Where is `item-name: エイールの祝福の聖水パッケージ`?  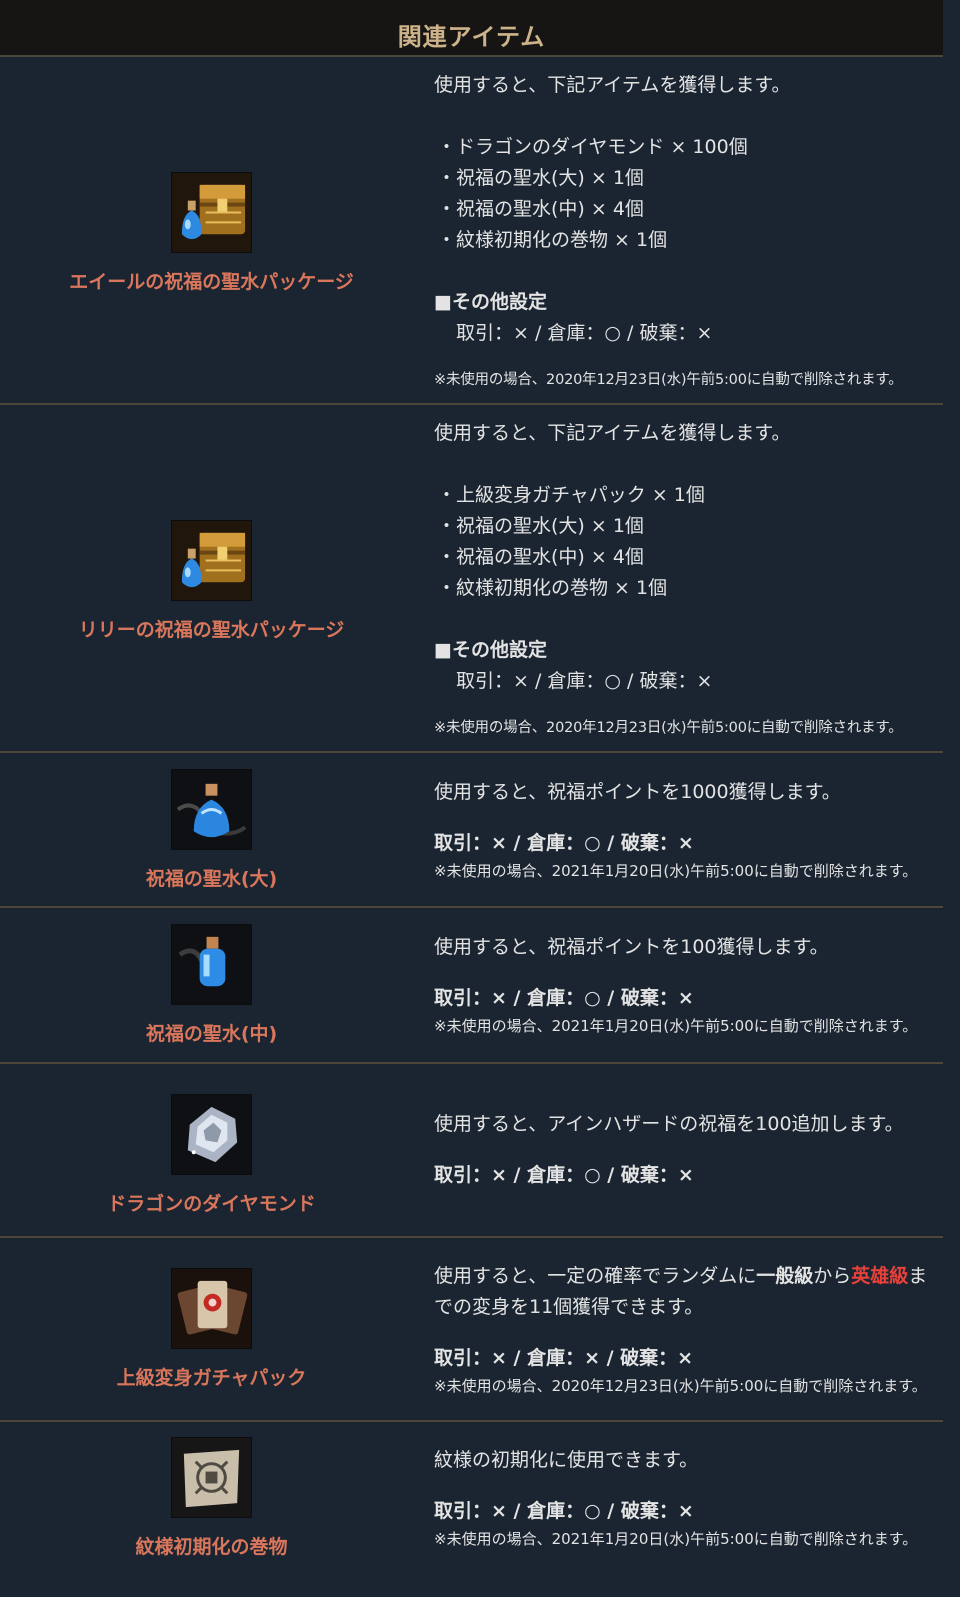
item-name: エイールの祝福の聖水パッケージ is located at coordinates (211, 282).